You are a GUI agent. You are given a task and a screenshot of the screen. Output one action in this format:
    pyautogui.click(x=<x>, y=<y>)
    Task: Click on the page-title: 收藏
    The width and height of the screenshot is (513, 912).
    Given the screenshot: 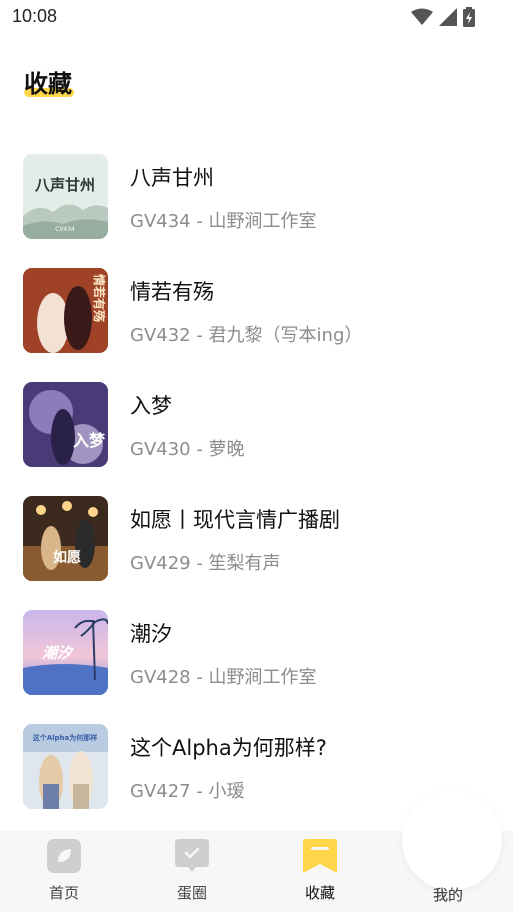 What is the action you would take?
    pyautogui.click(x=48, y=84)
    